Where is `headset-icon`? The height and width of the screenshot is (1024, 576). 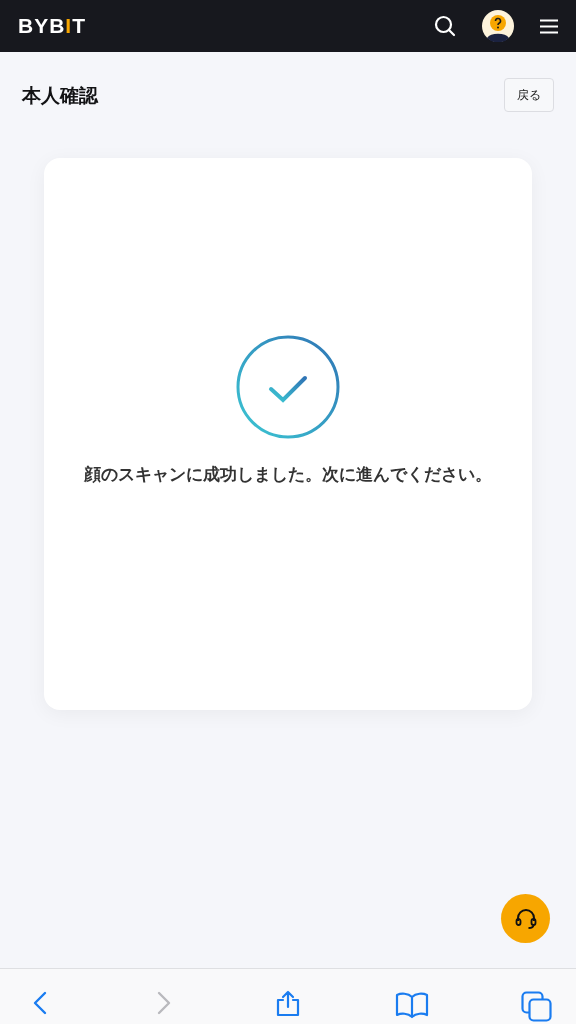
headset-icon is located at coordinates (525, 918).